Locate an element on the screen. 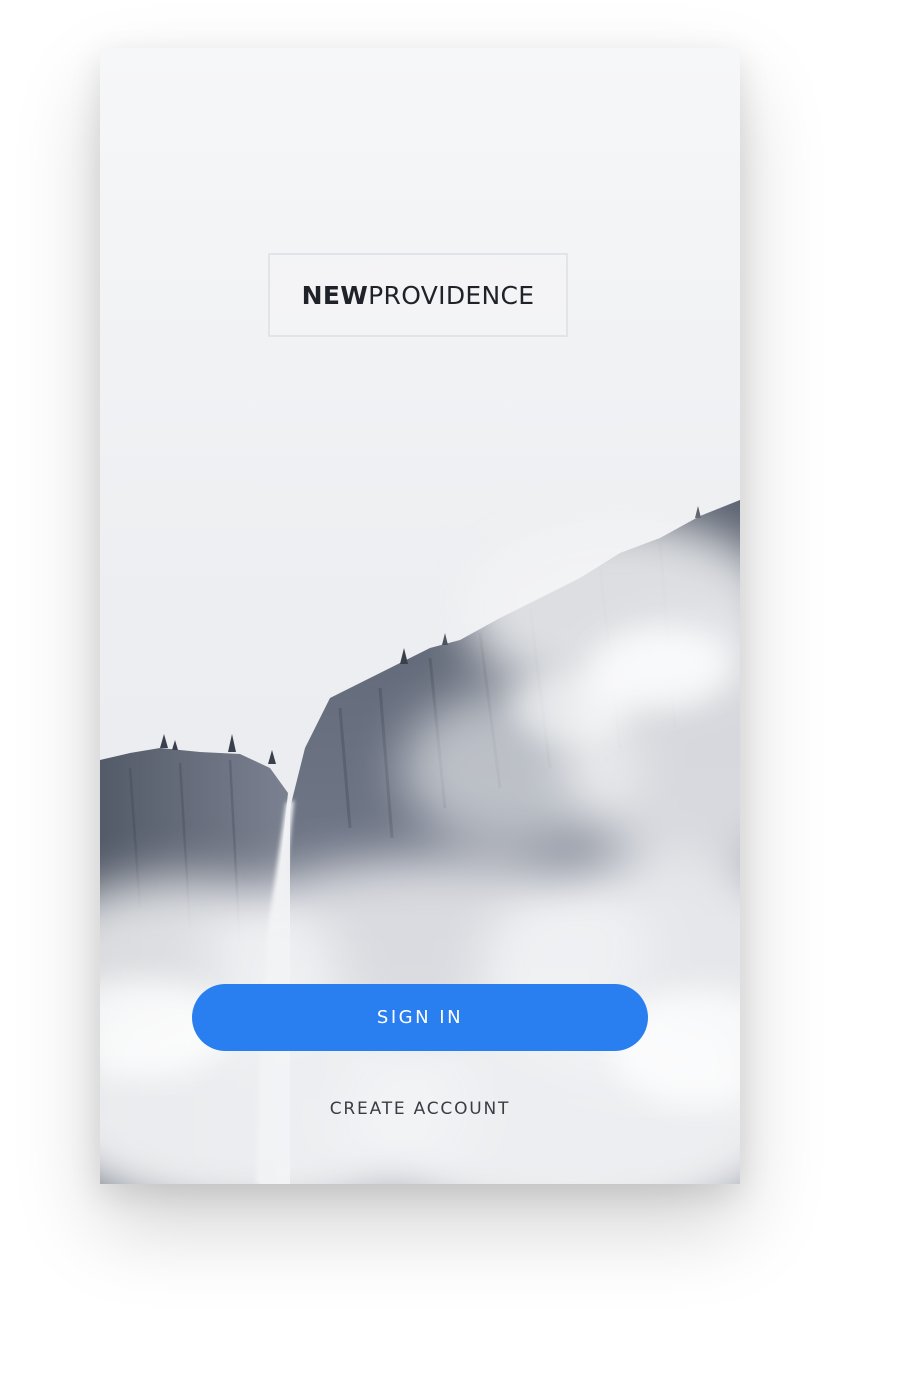 Image resolution: width=902 pixels, height=1398 pixels. logo-bold-part: NEW is located at coordinates (335, 295).